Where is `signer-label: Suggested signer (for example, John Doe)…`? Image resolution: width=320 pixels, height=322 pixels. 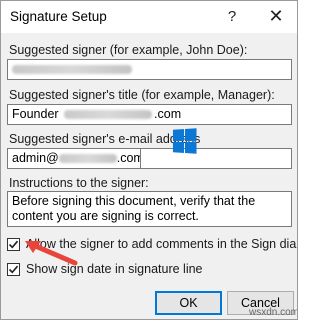
signer-label: Suggested signer (for example, John Doe)… is located at coordinates (128, 50).